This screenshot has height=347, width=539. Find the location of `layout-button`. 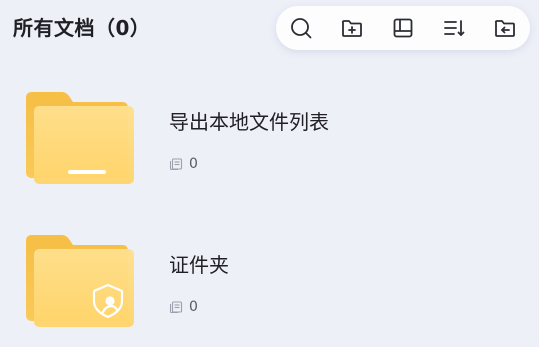

layout-button is located at coordinates (403, 28).